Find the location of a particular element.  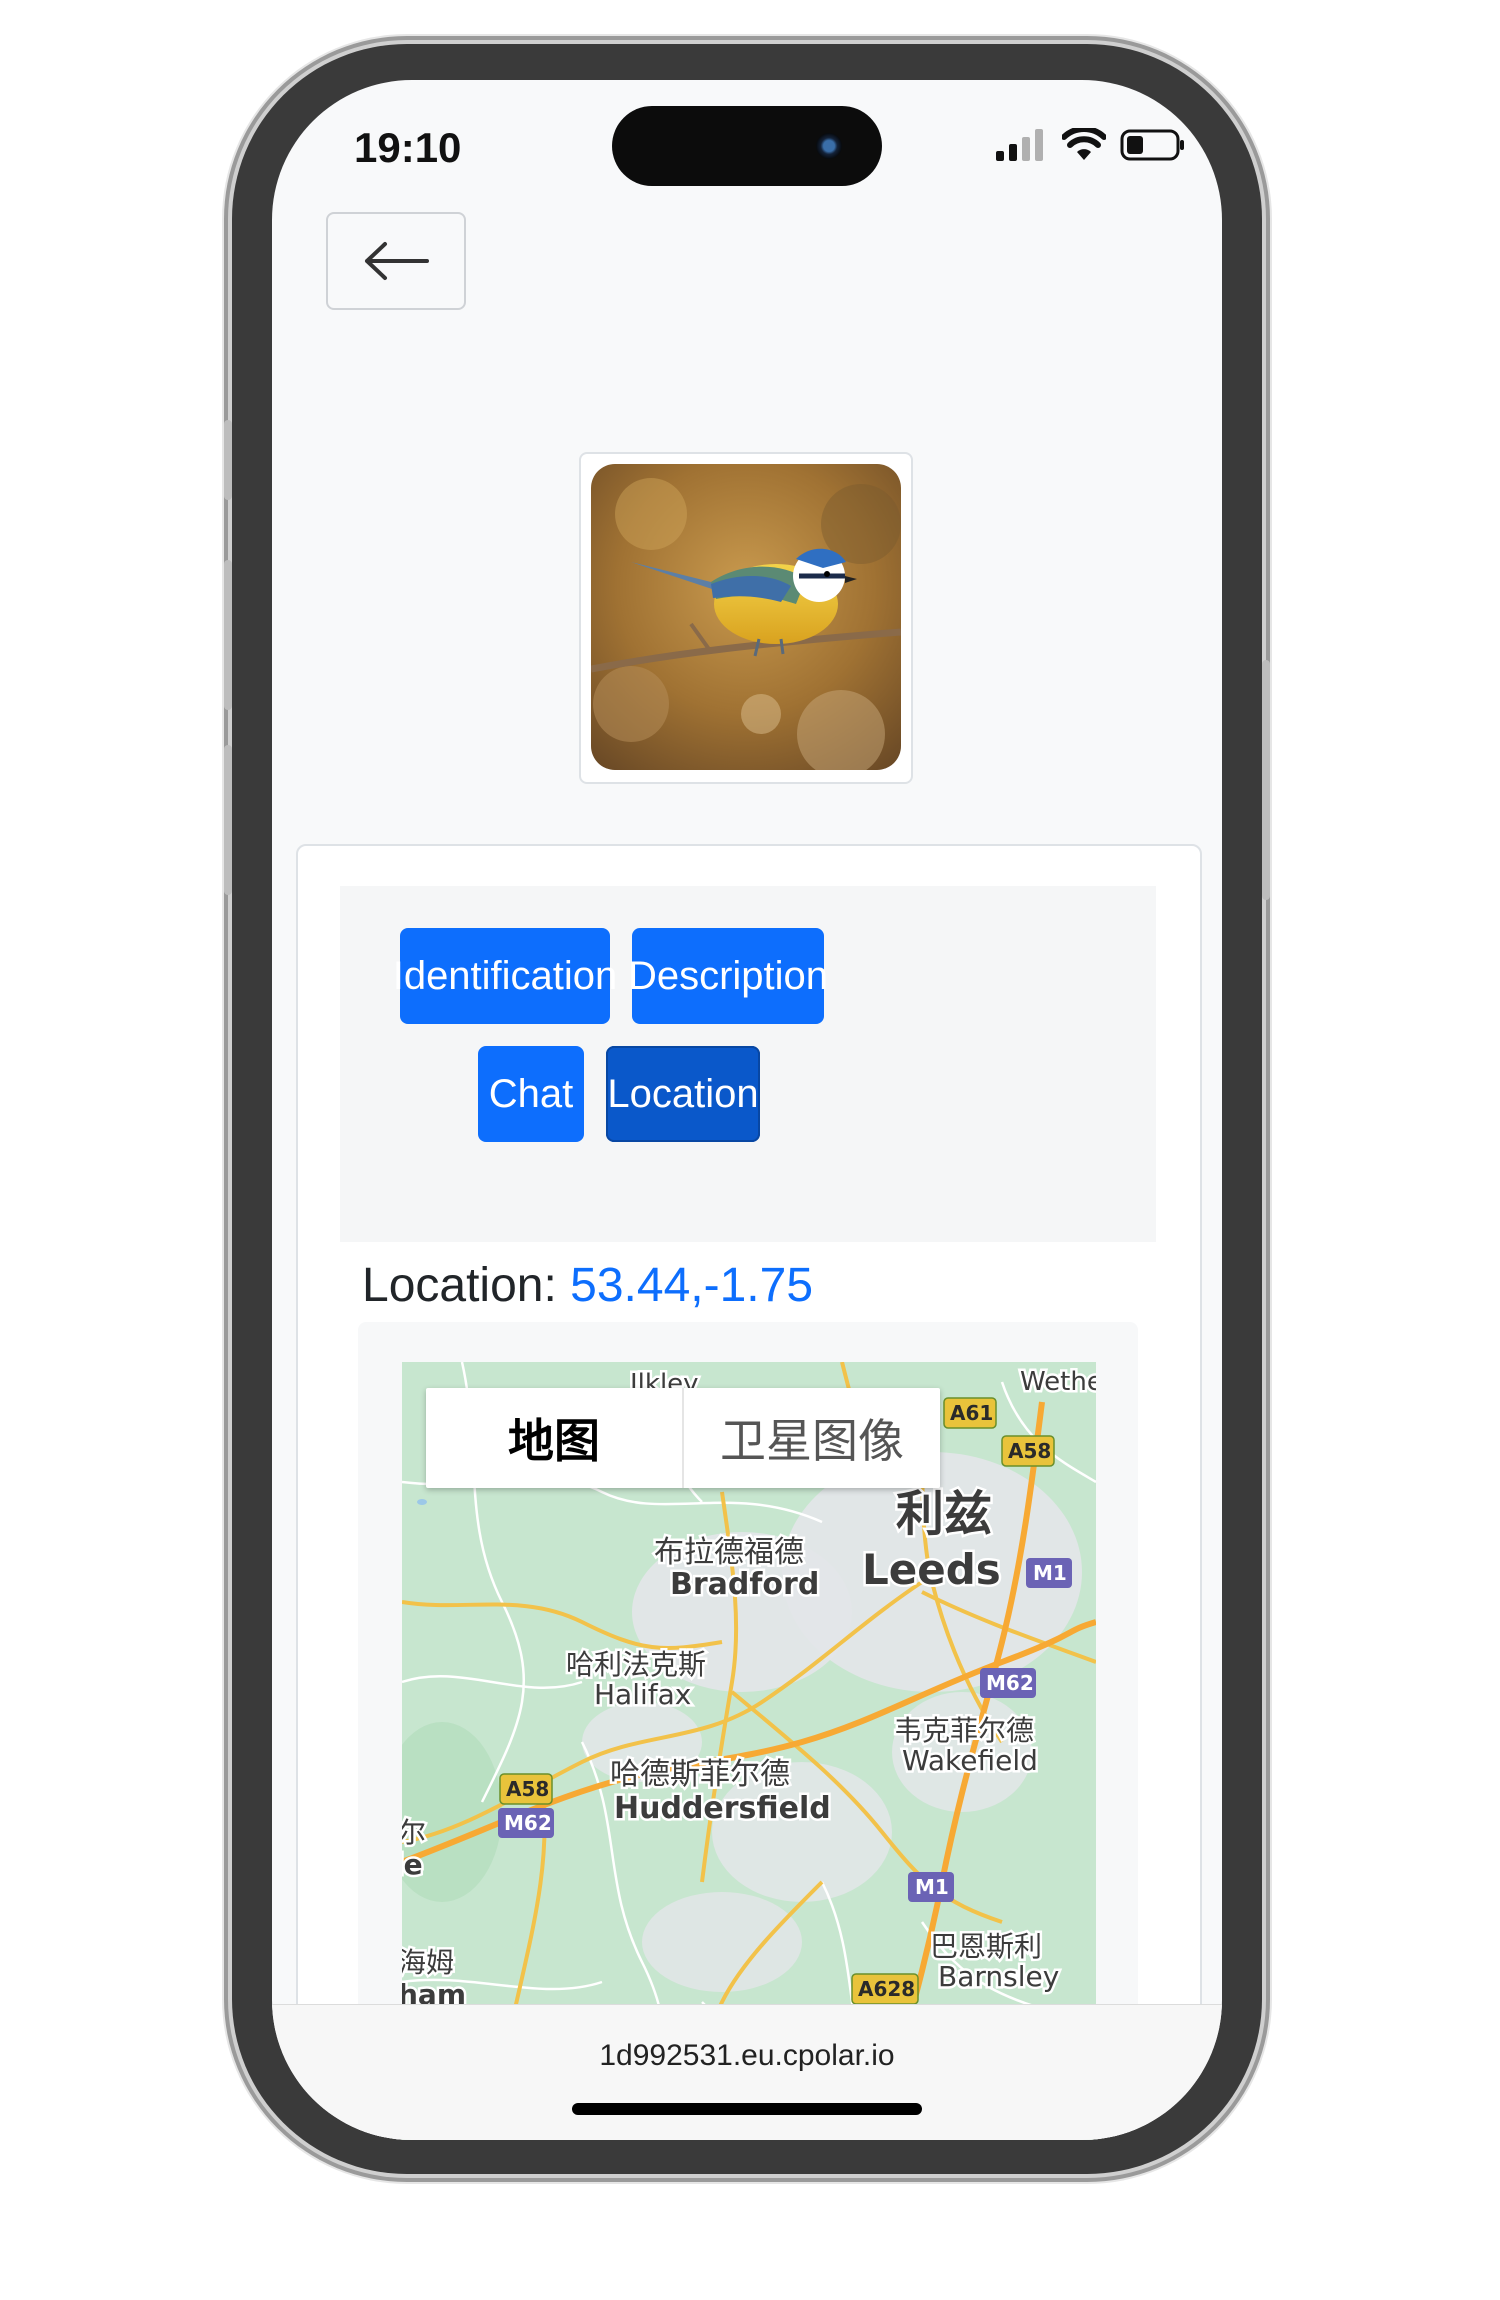

location-line: Location: 53.44,-1.75 is located at coordinates (587, 1285).